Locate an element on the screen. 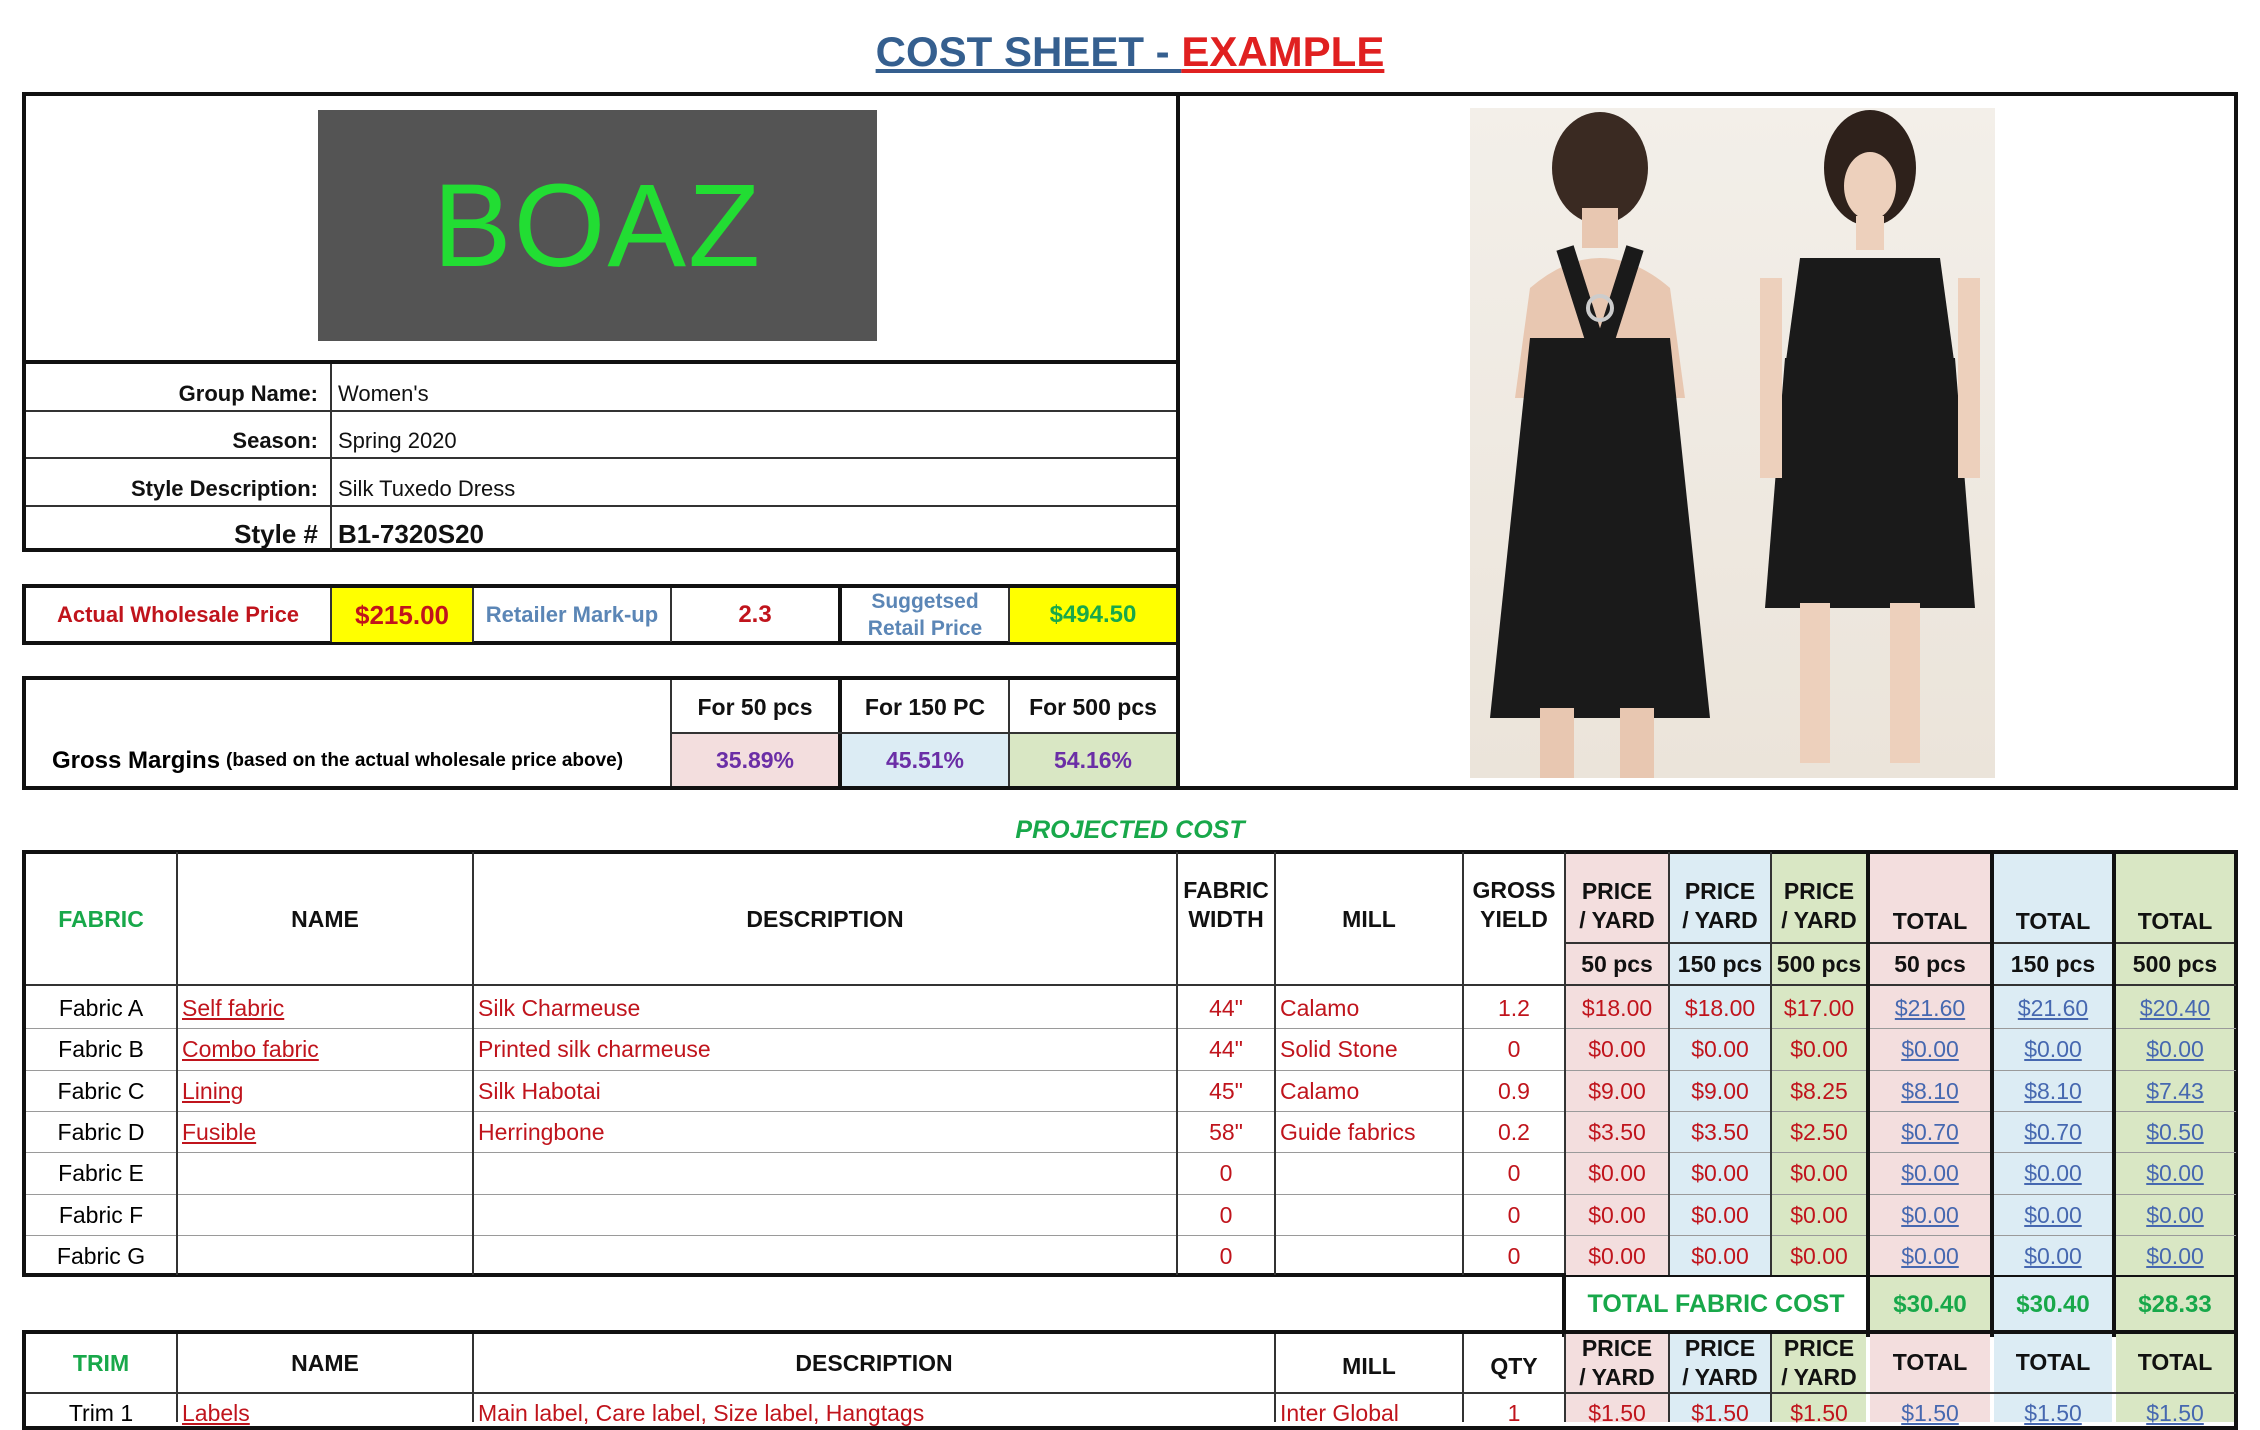  product-photo is located at coordinates (1732, 443).